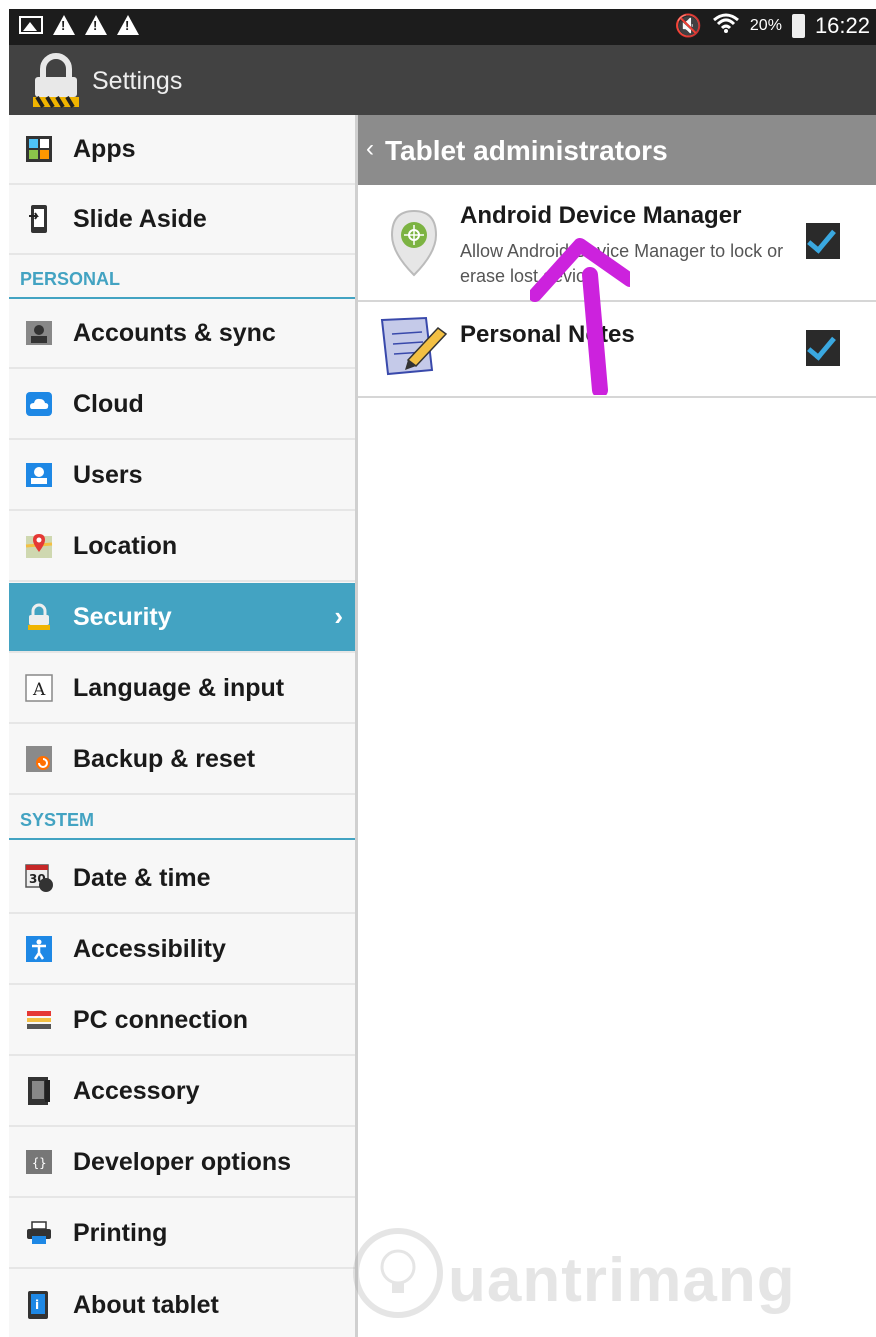 This screenshot has width=876, height=1337. I want to click on menu-item-accessibility: Accessibility, so click(182, 950).